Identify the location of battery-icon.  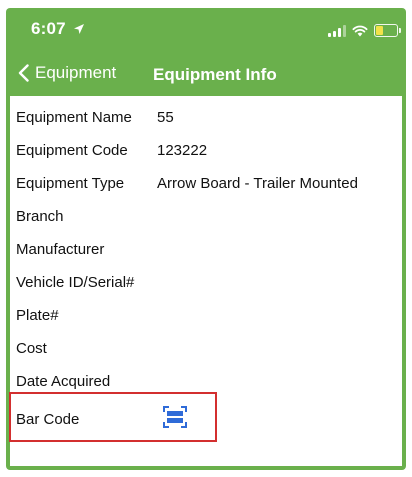
(387, 30).